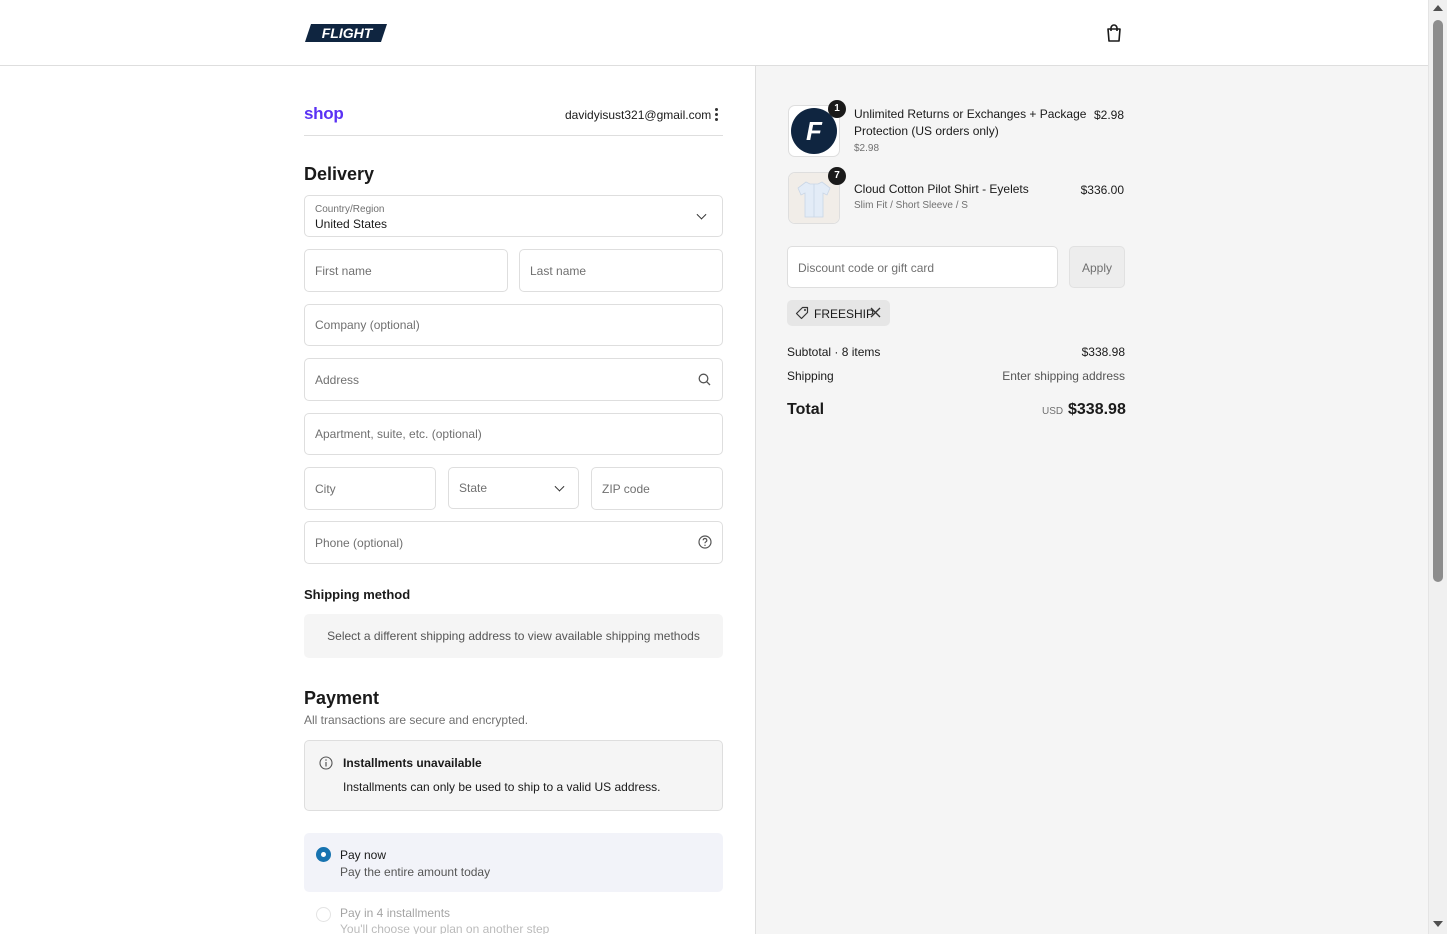 This screenshot has height=934, width=1447. Describe the element at coordinates (1438, 301) in the screenshot. I see `scroll-thumb` at that location.